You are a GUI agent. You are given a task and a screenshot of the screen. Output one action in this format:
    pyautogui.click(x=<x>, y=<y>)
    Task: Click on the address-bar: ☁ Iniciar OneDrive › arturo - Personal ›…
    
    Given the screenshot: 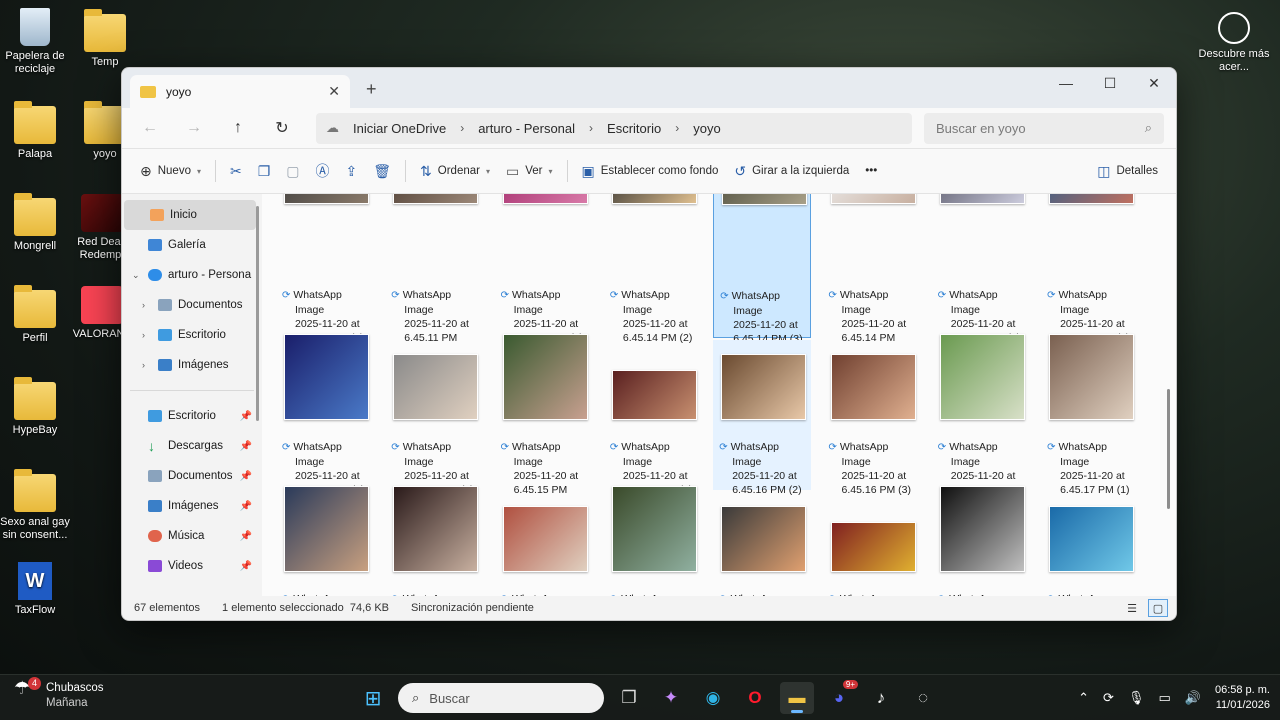 What is the action you would take?
    pyautogui.click(x=614, y=128)
    